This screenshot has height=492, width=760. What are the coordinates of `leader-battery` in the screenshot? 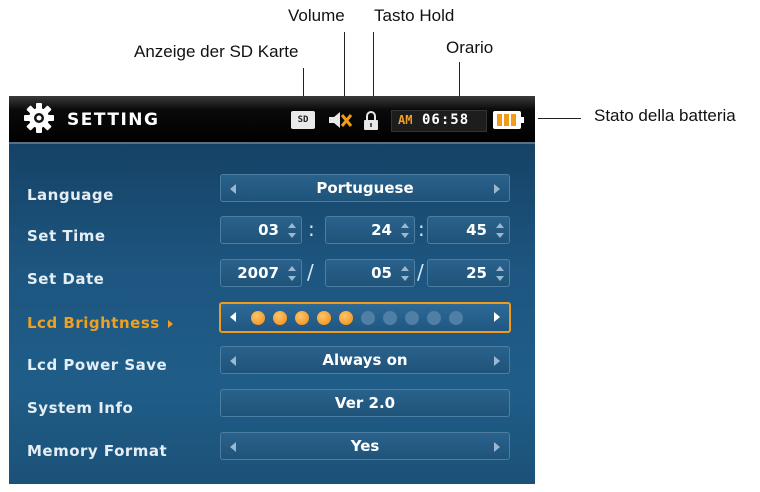 It's located at (559, 118).